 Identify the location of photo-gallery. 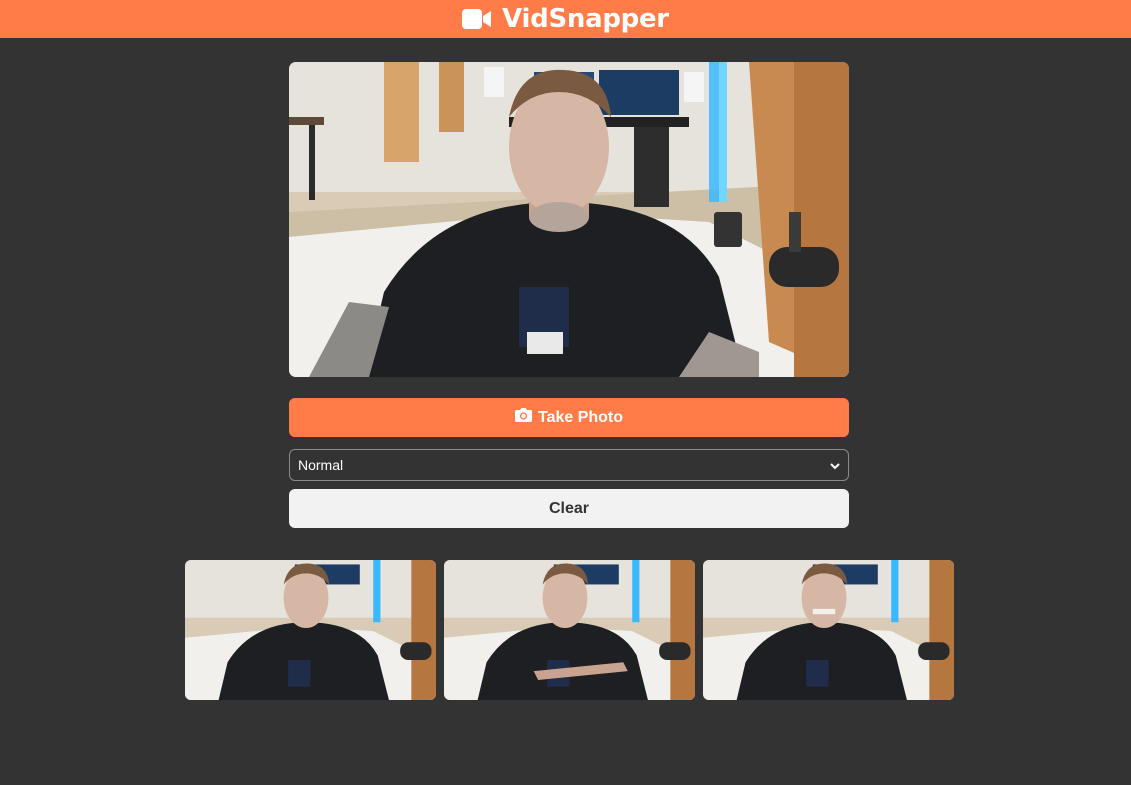
(569, 630).